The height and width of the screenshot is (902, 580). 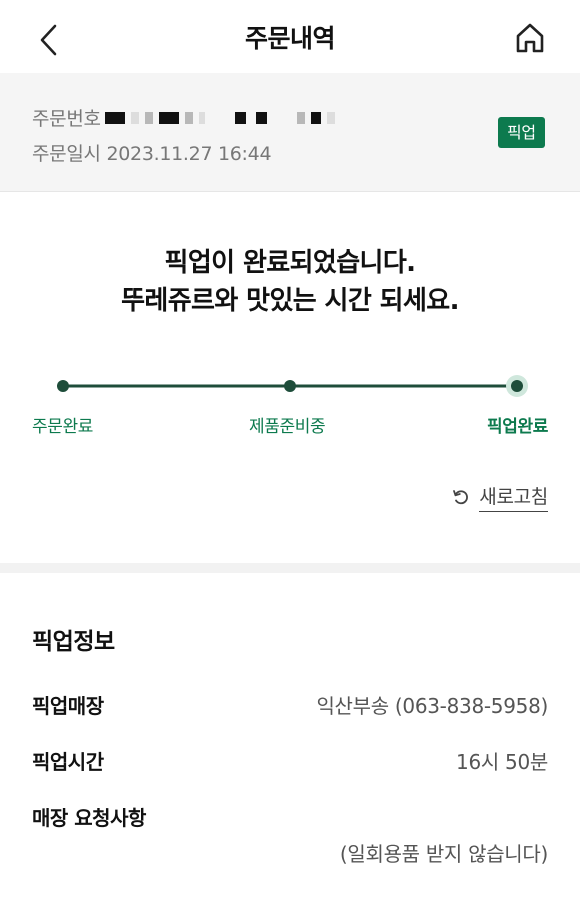 I want to click on step-label-pickup-complete: 픽업완료, so click(x=517, y=427).